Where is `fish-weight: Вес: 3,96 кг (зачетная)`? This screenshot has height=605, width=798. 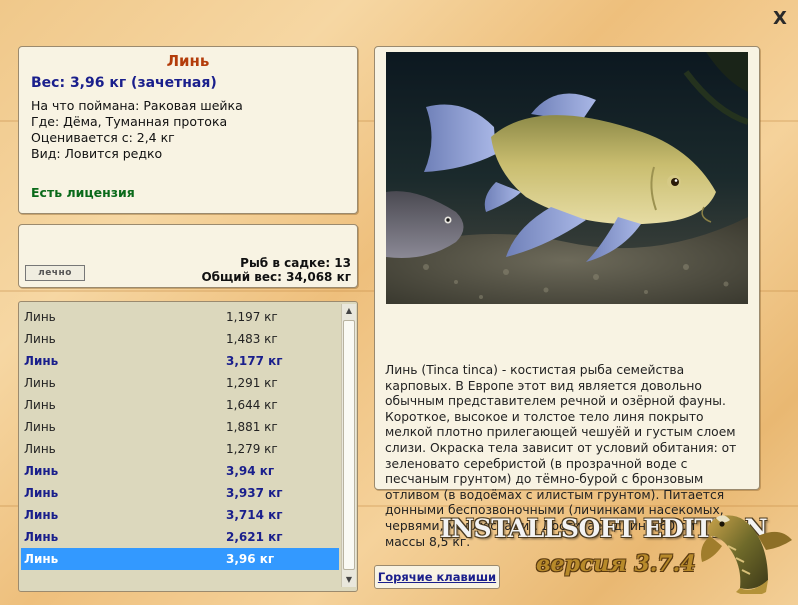
fish-weight: Вес: 3,96 кг (зачетная) is located at coordinates (124, 83).